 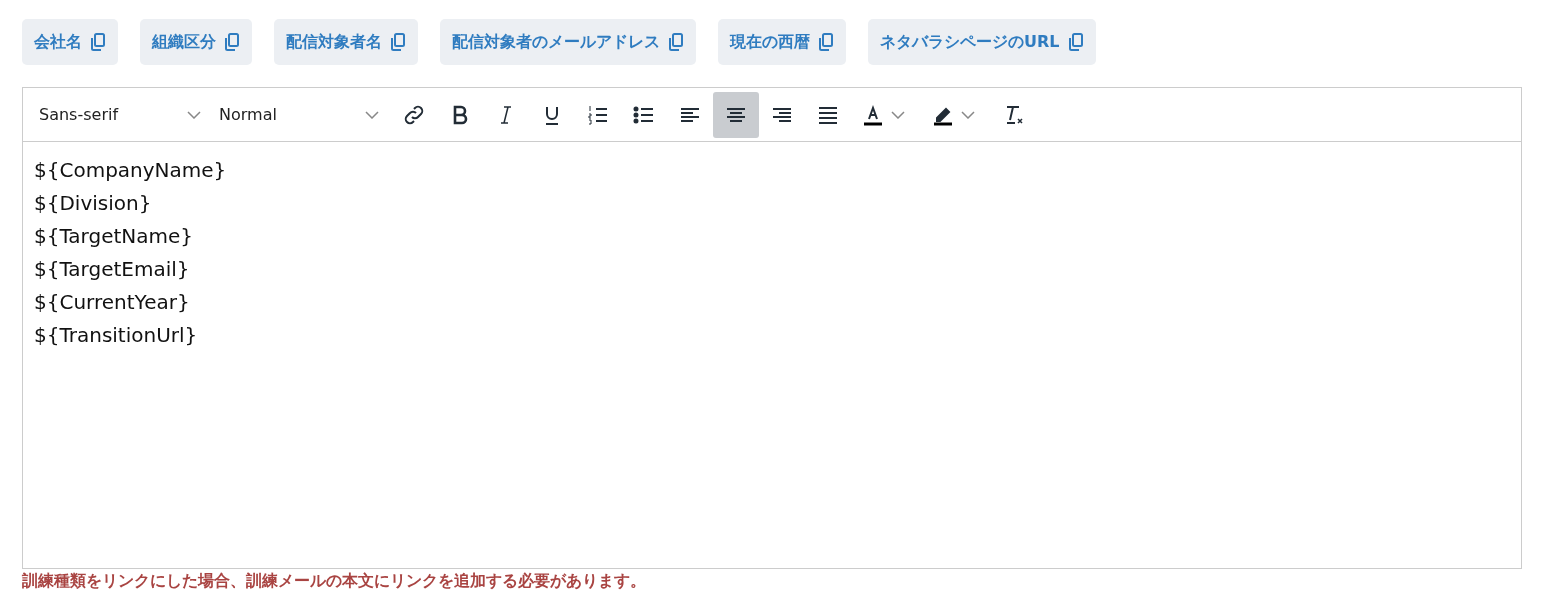 What do you see at coordinates (334, 581) in the screenshot?
I see `warning-message: 訓練種類をリンクにした場合、訓練メールの本文にリンクを追加する必要があります。` at bounding box center [334, 581].